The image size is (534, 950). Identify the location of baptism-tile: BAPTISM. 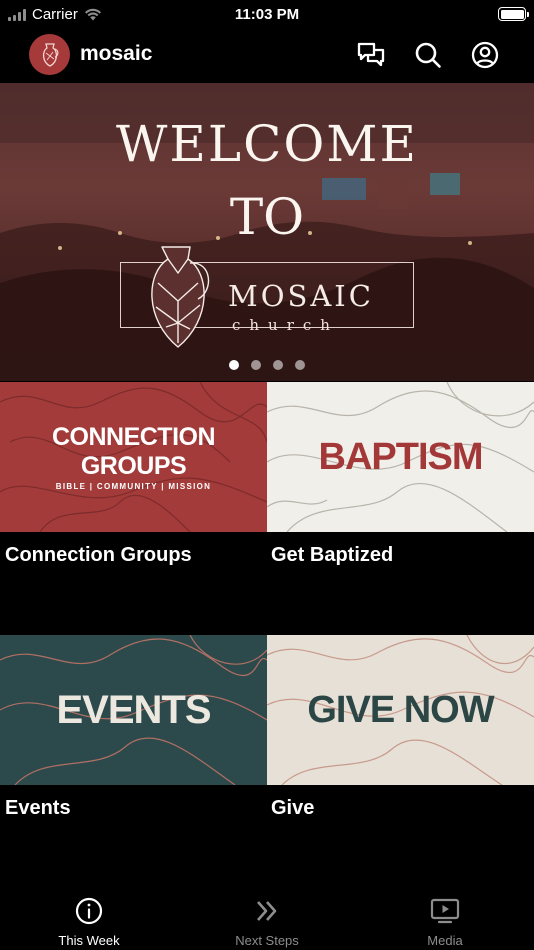
(400, 457).